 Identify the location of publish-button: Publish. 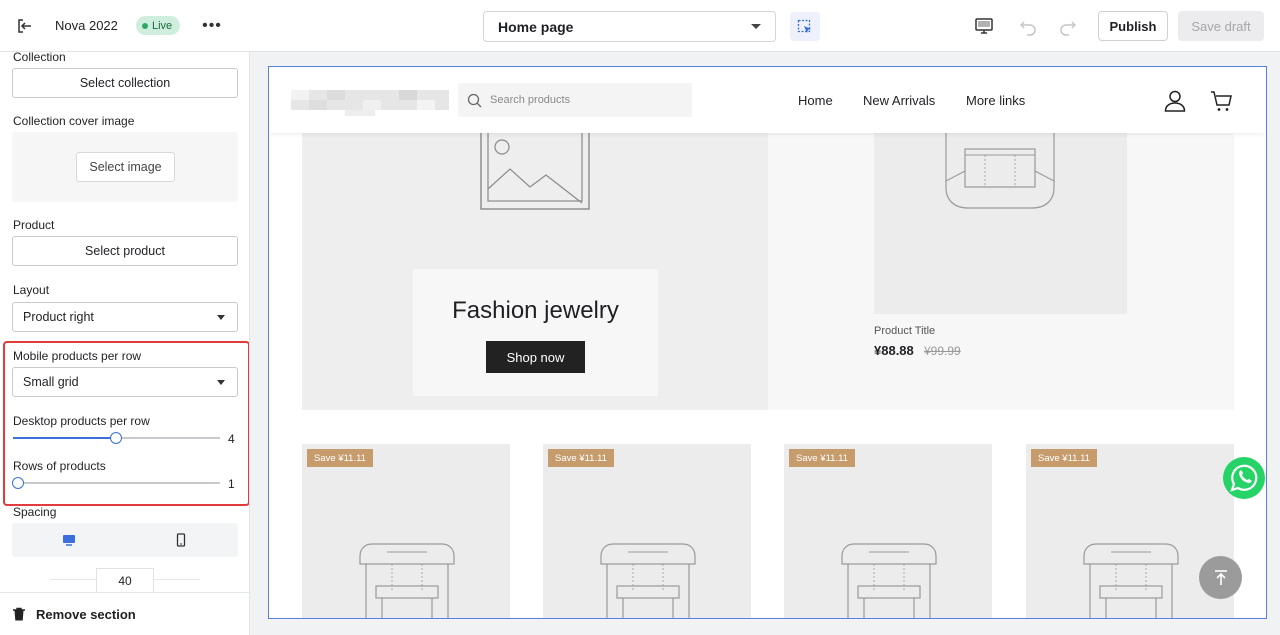
(1133, 26).